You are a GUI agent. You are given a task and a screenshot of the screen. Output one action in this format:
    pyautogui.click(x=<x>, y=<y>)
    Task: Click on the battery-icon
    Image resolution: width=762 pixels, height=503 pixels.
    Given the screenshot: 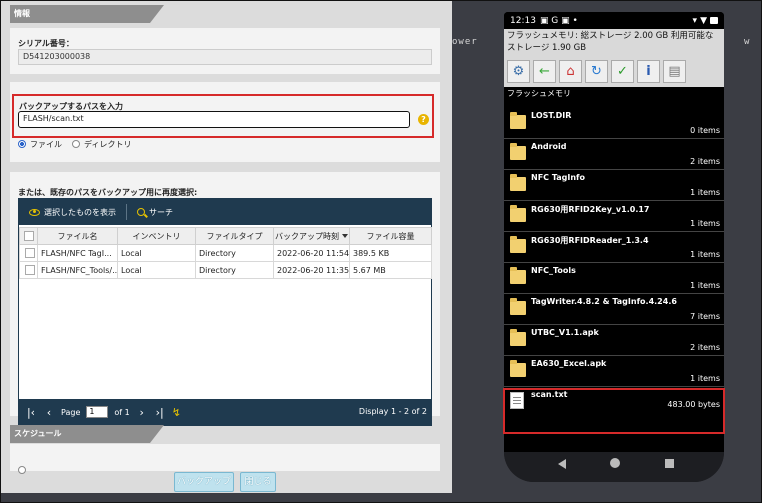 What is the action you would take?
    pyautogui.click(x=714, y=20)
    